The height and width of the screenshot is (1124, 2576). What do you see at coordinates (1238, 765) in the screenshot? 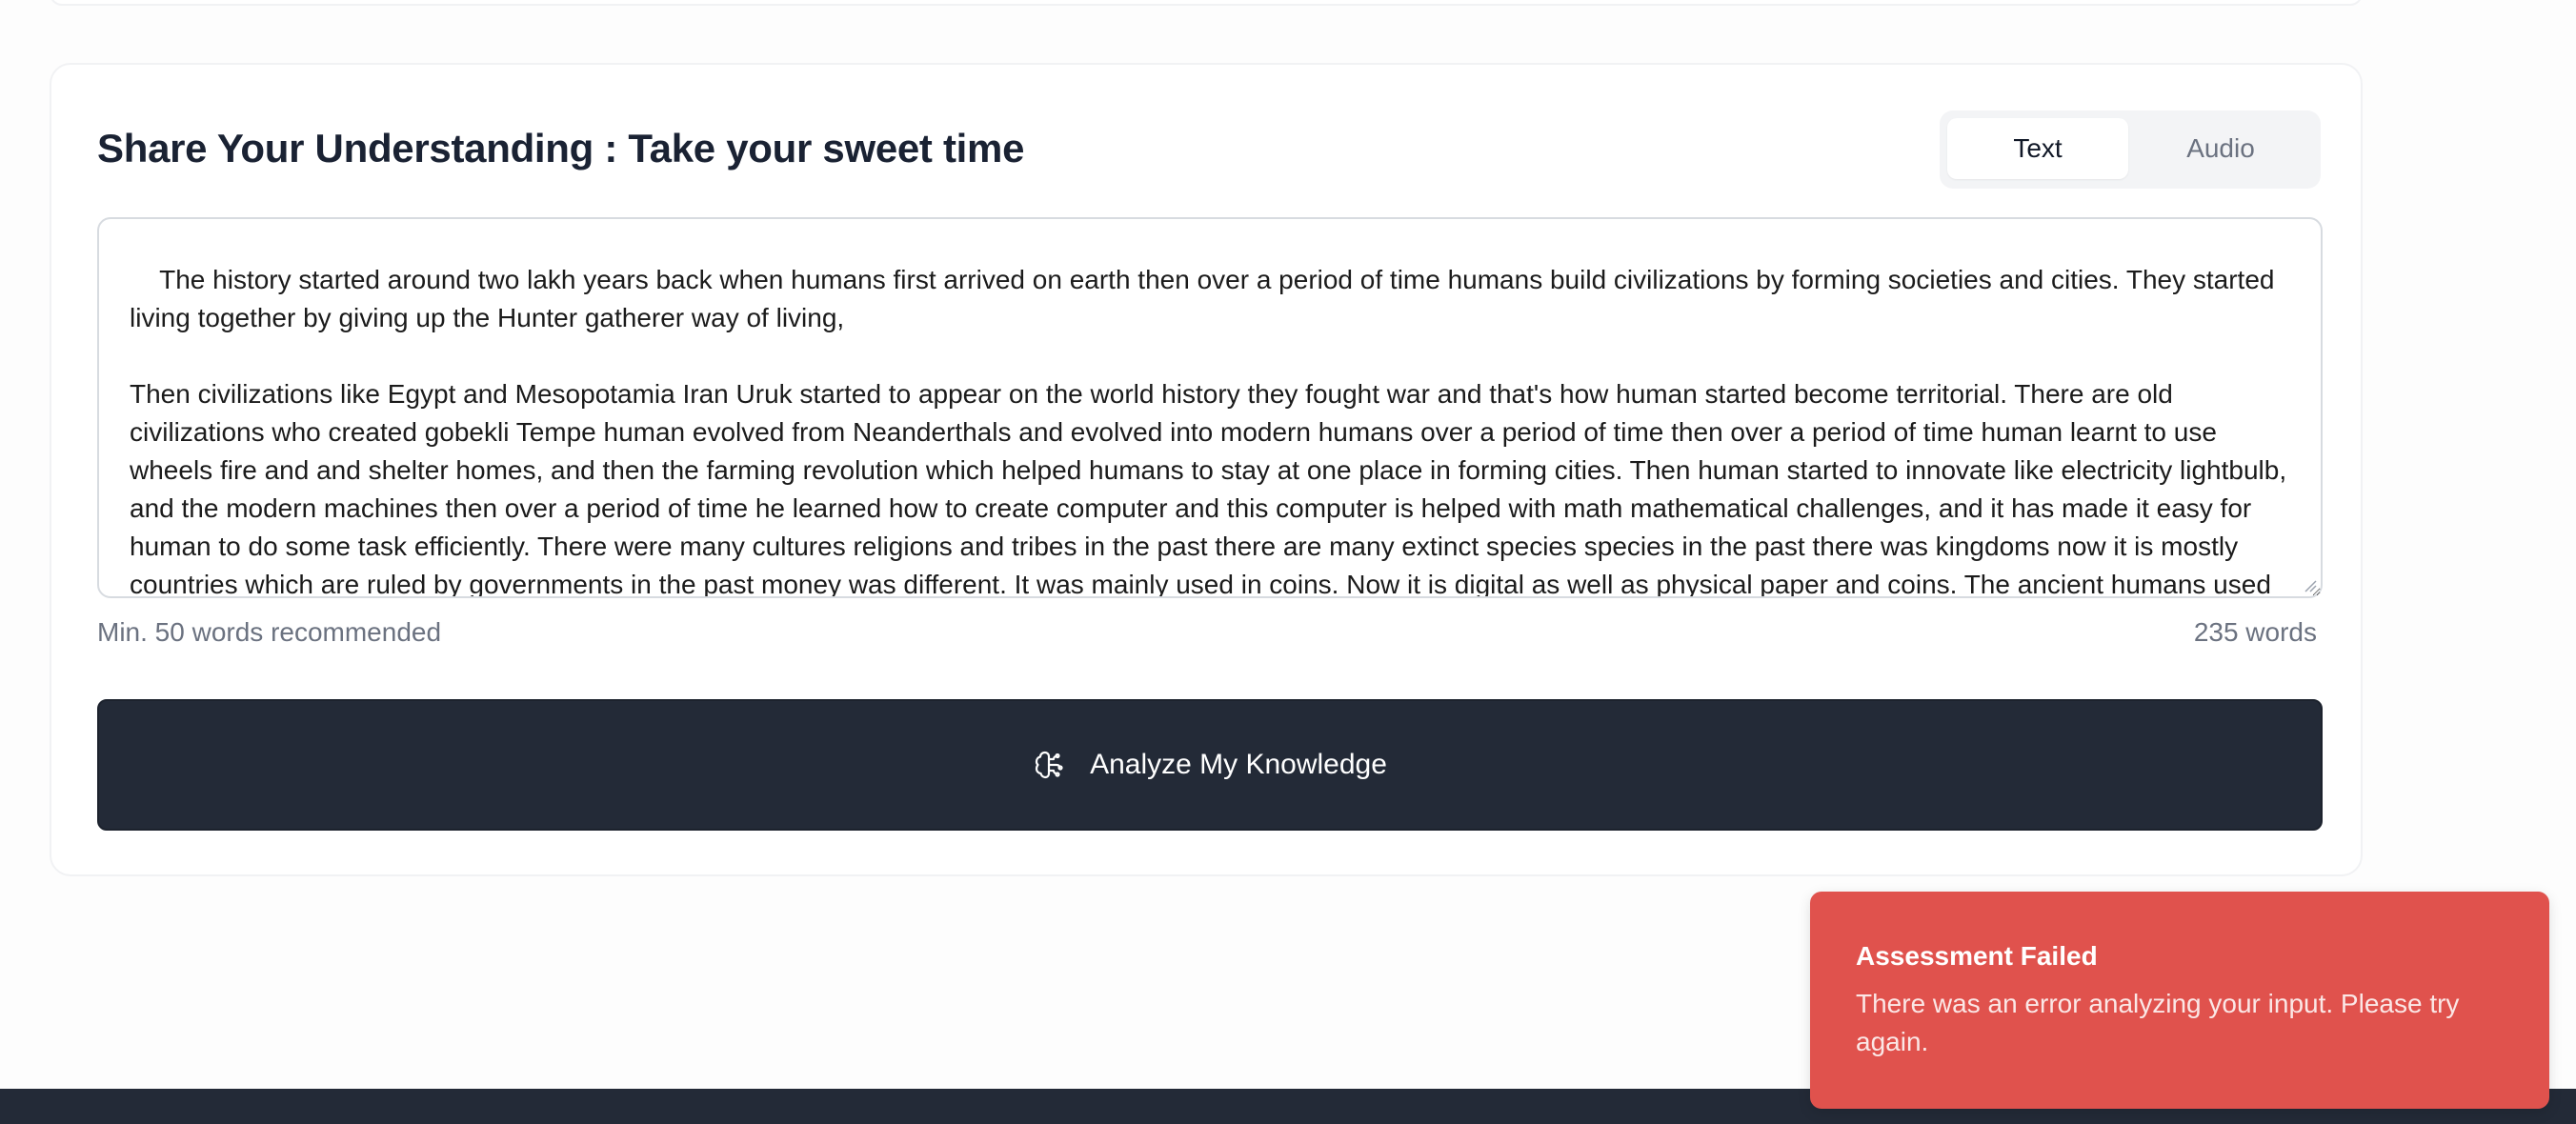
I see `analyze-button-label: Analyze My Knowledge` at bounding box center [1238, 765].